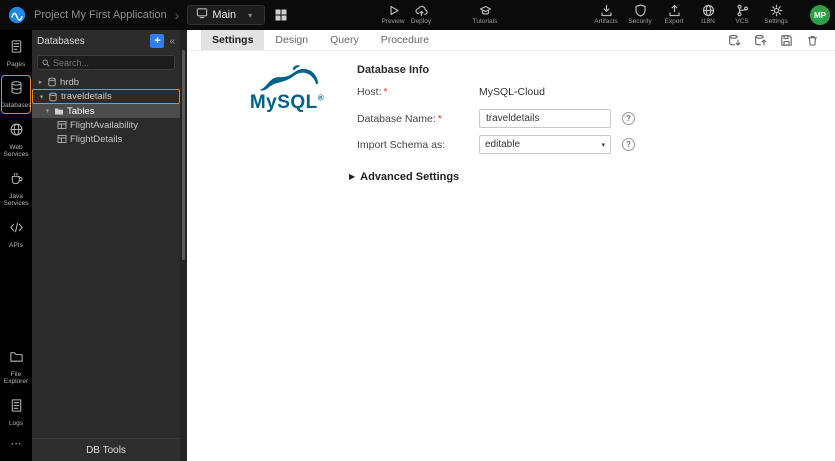 The height and width of the screenshot is (461, 835). I want to click on tab-query: Query, so click(344, 40).